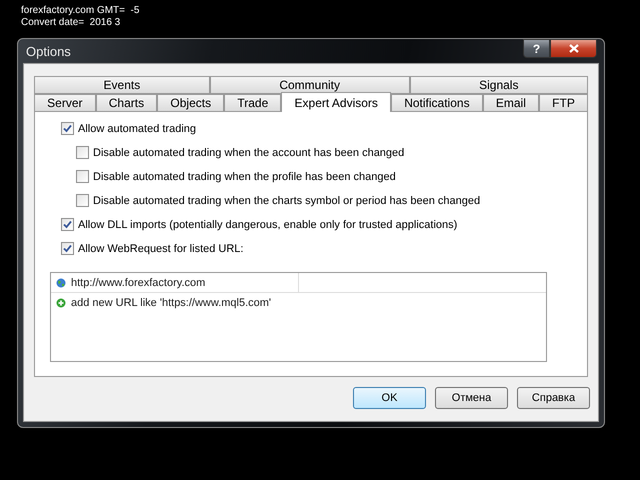 This screenshot has width=640, height=480. What do you see at coordinates (471, 398) in the screenshot?
I see `dialog-button: Отмена` at bounding box center [471, 398].